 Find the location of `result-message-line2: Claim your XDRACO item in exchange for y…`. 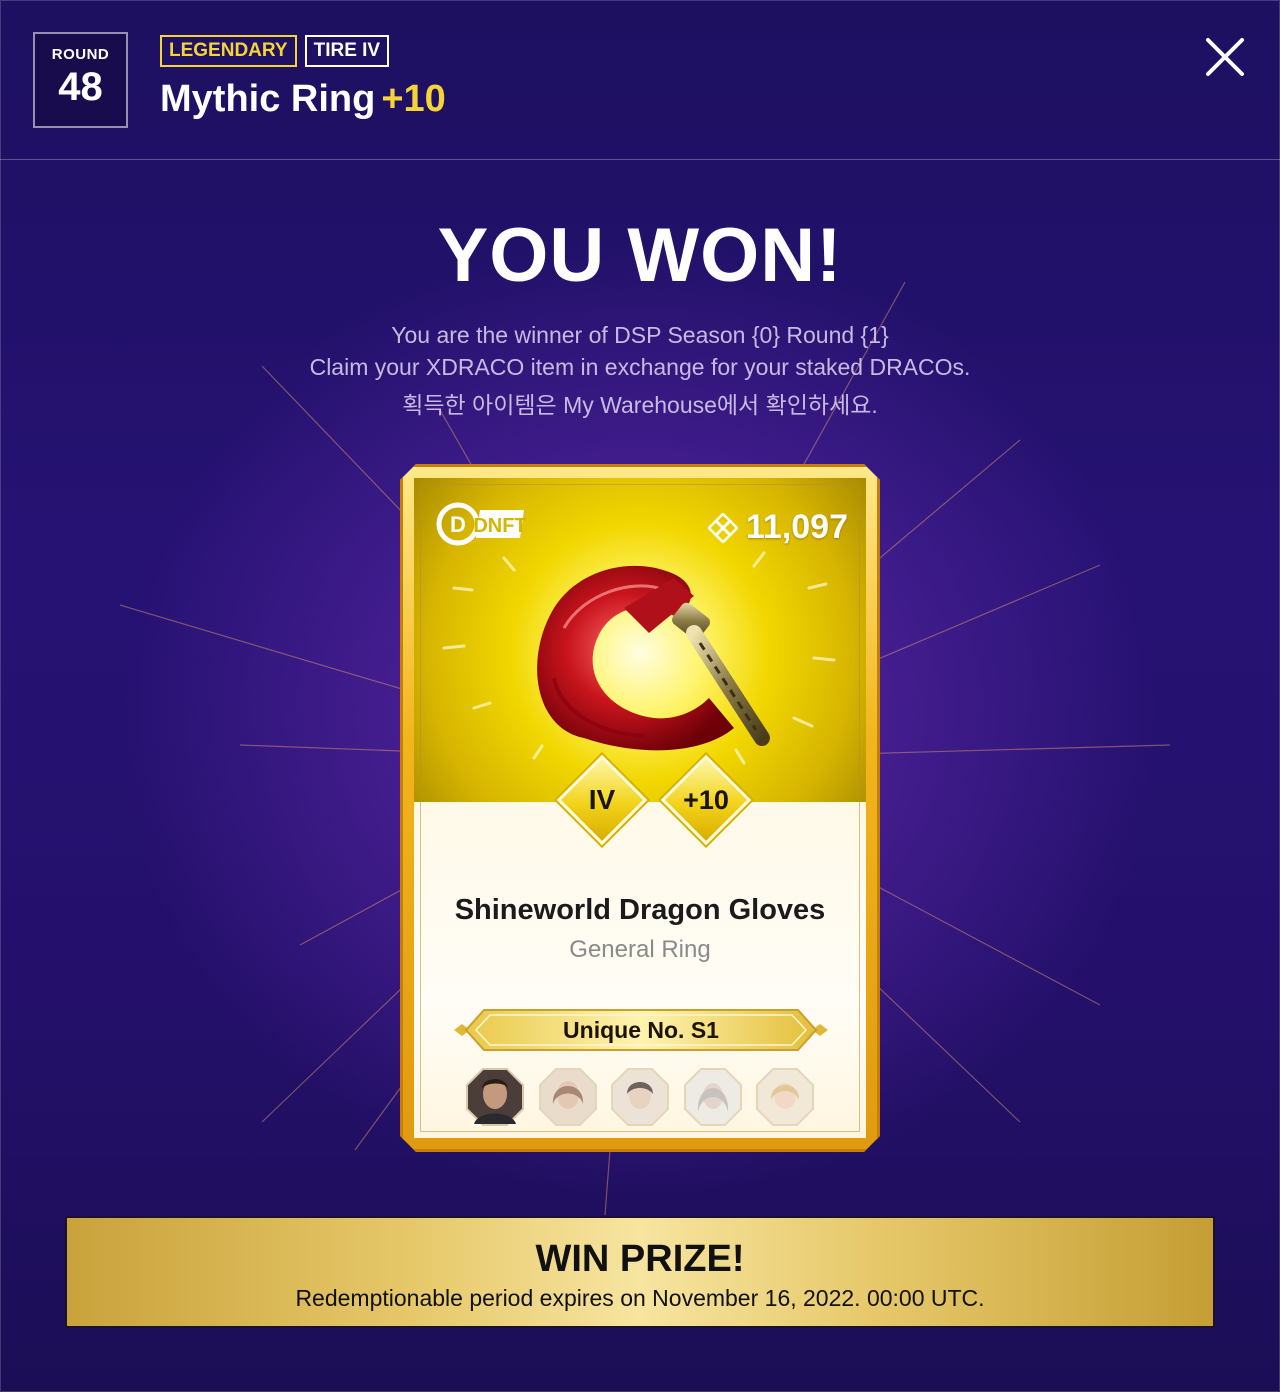

result-message-line2: Claim your XDRACO item in exchange for y… is located at coordinates (640, 367).